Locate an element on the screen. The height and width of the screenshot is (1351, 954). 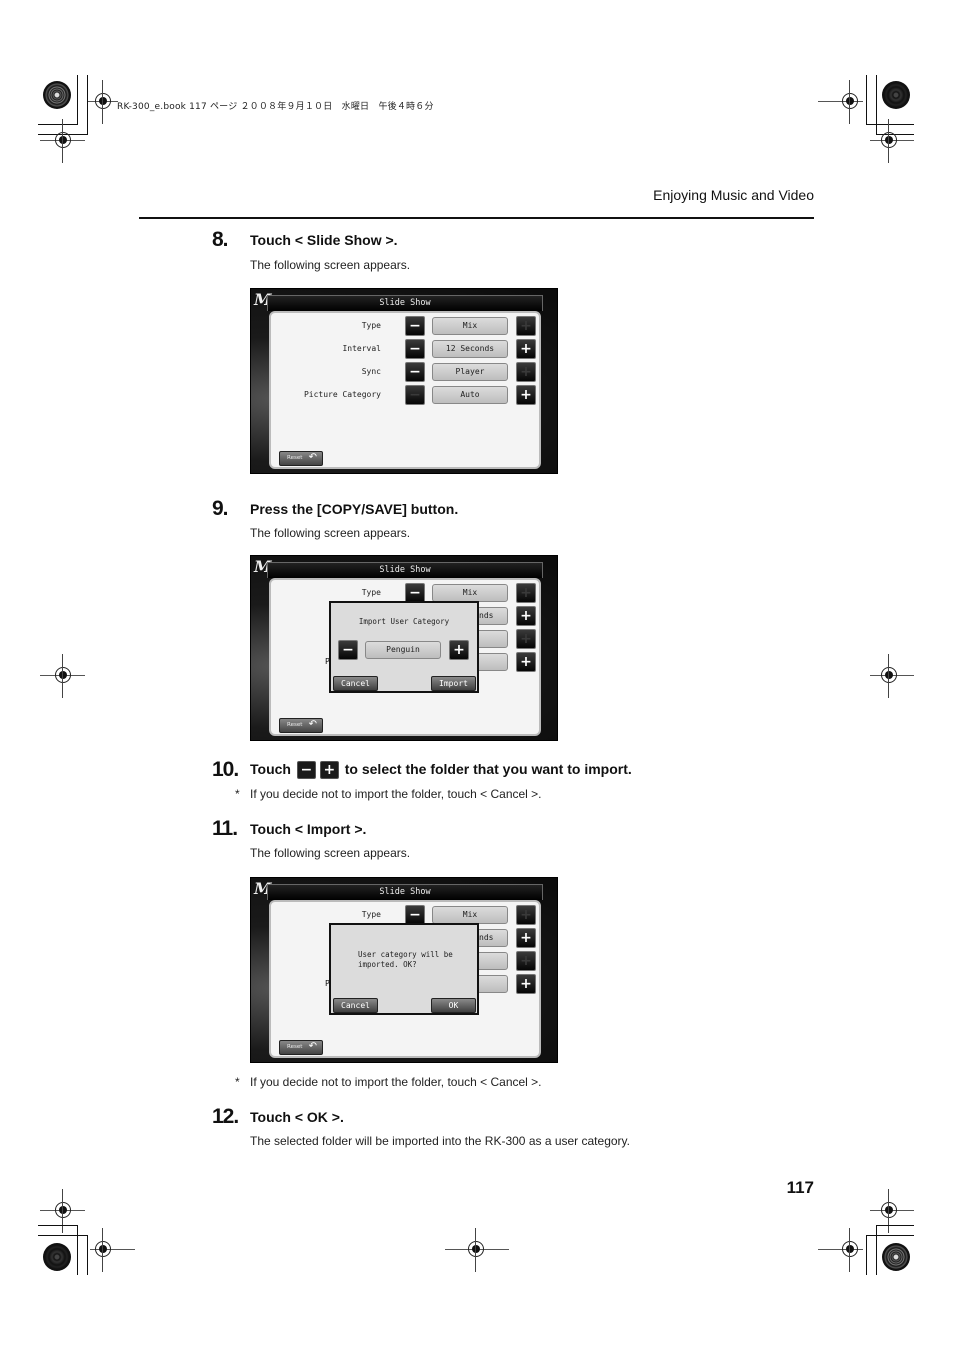
header-rule is located at coordinates (476, 218).